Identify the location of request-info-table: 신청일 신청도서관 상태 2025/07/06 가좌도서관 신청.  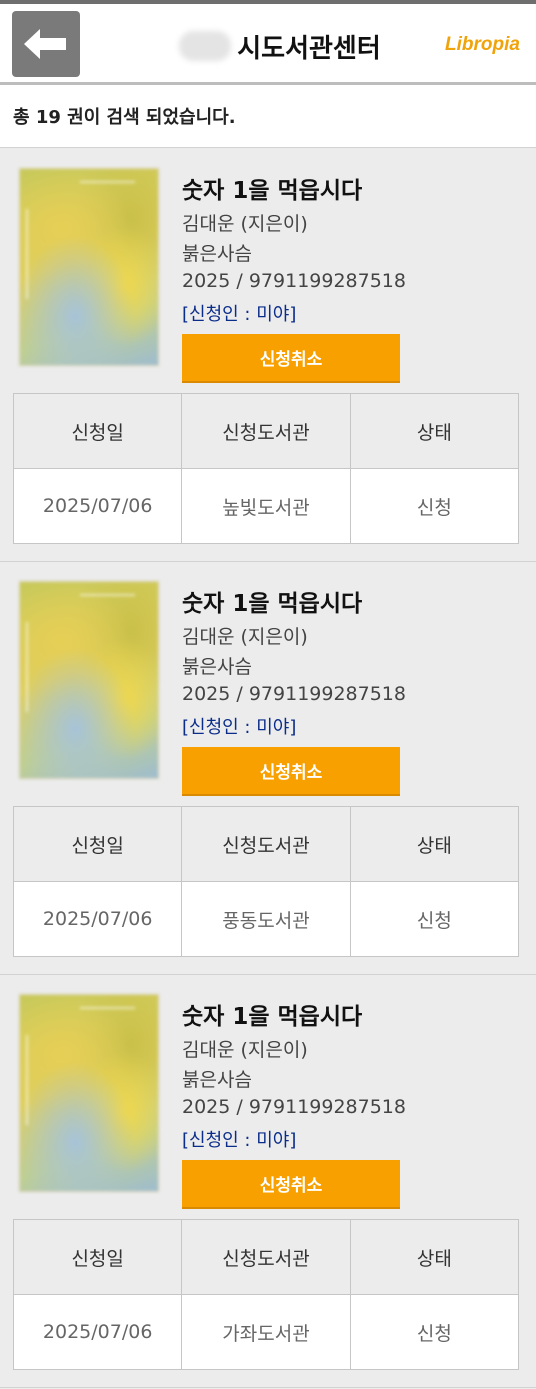
(266, 1294).